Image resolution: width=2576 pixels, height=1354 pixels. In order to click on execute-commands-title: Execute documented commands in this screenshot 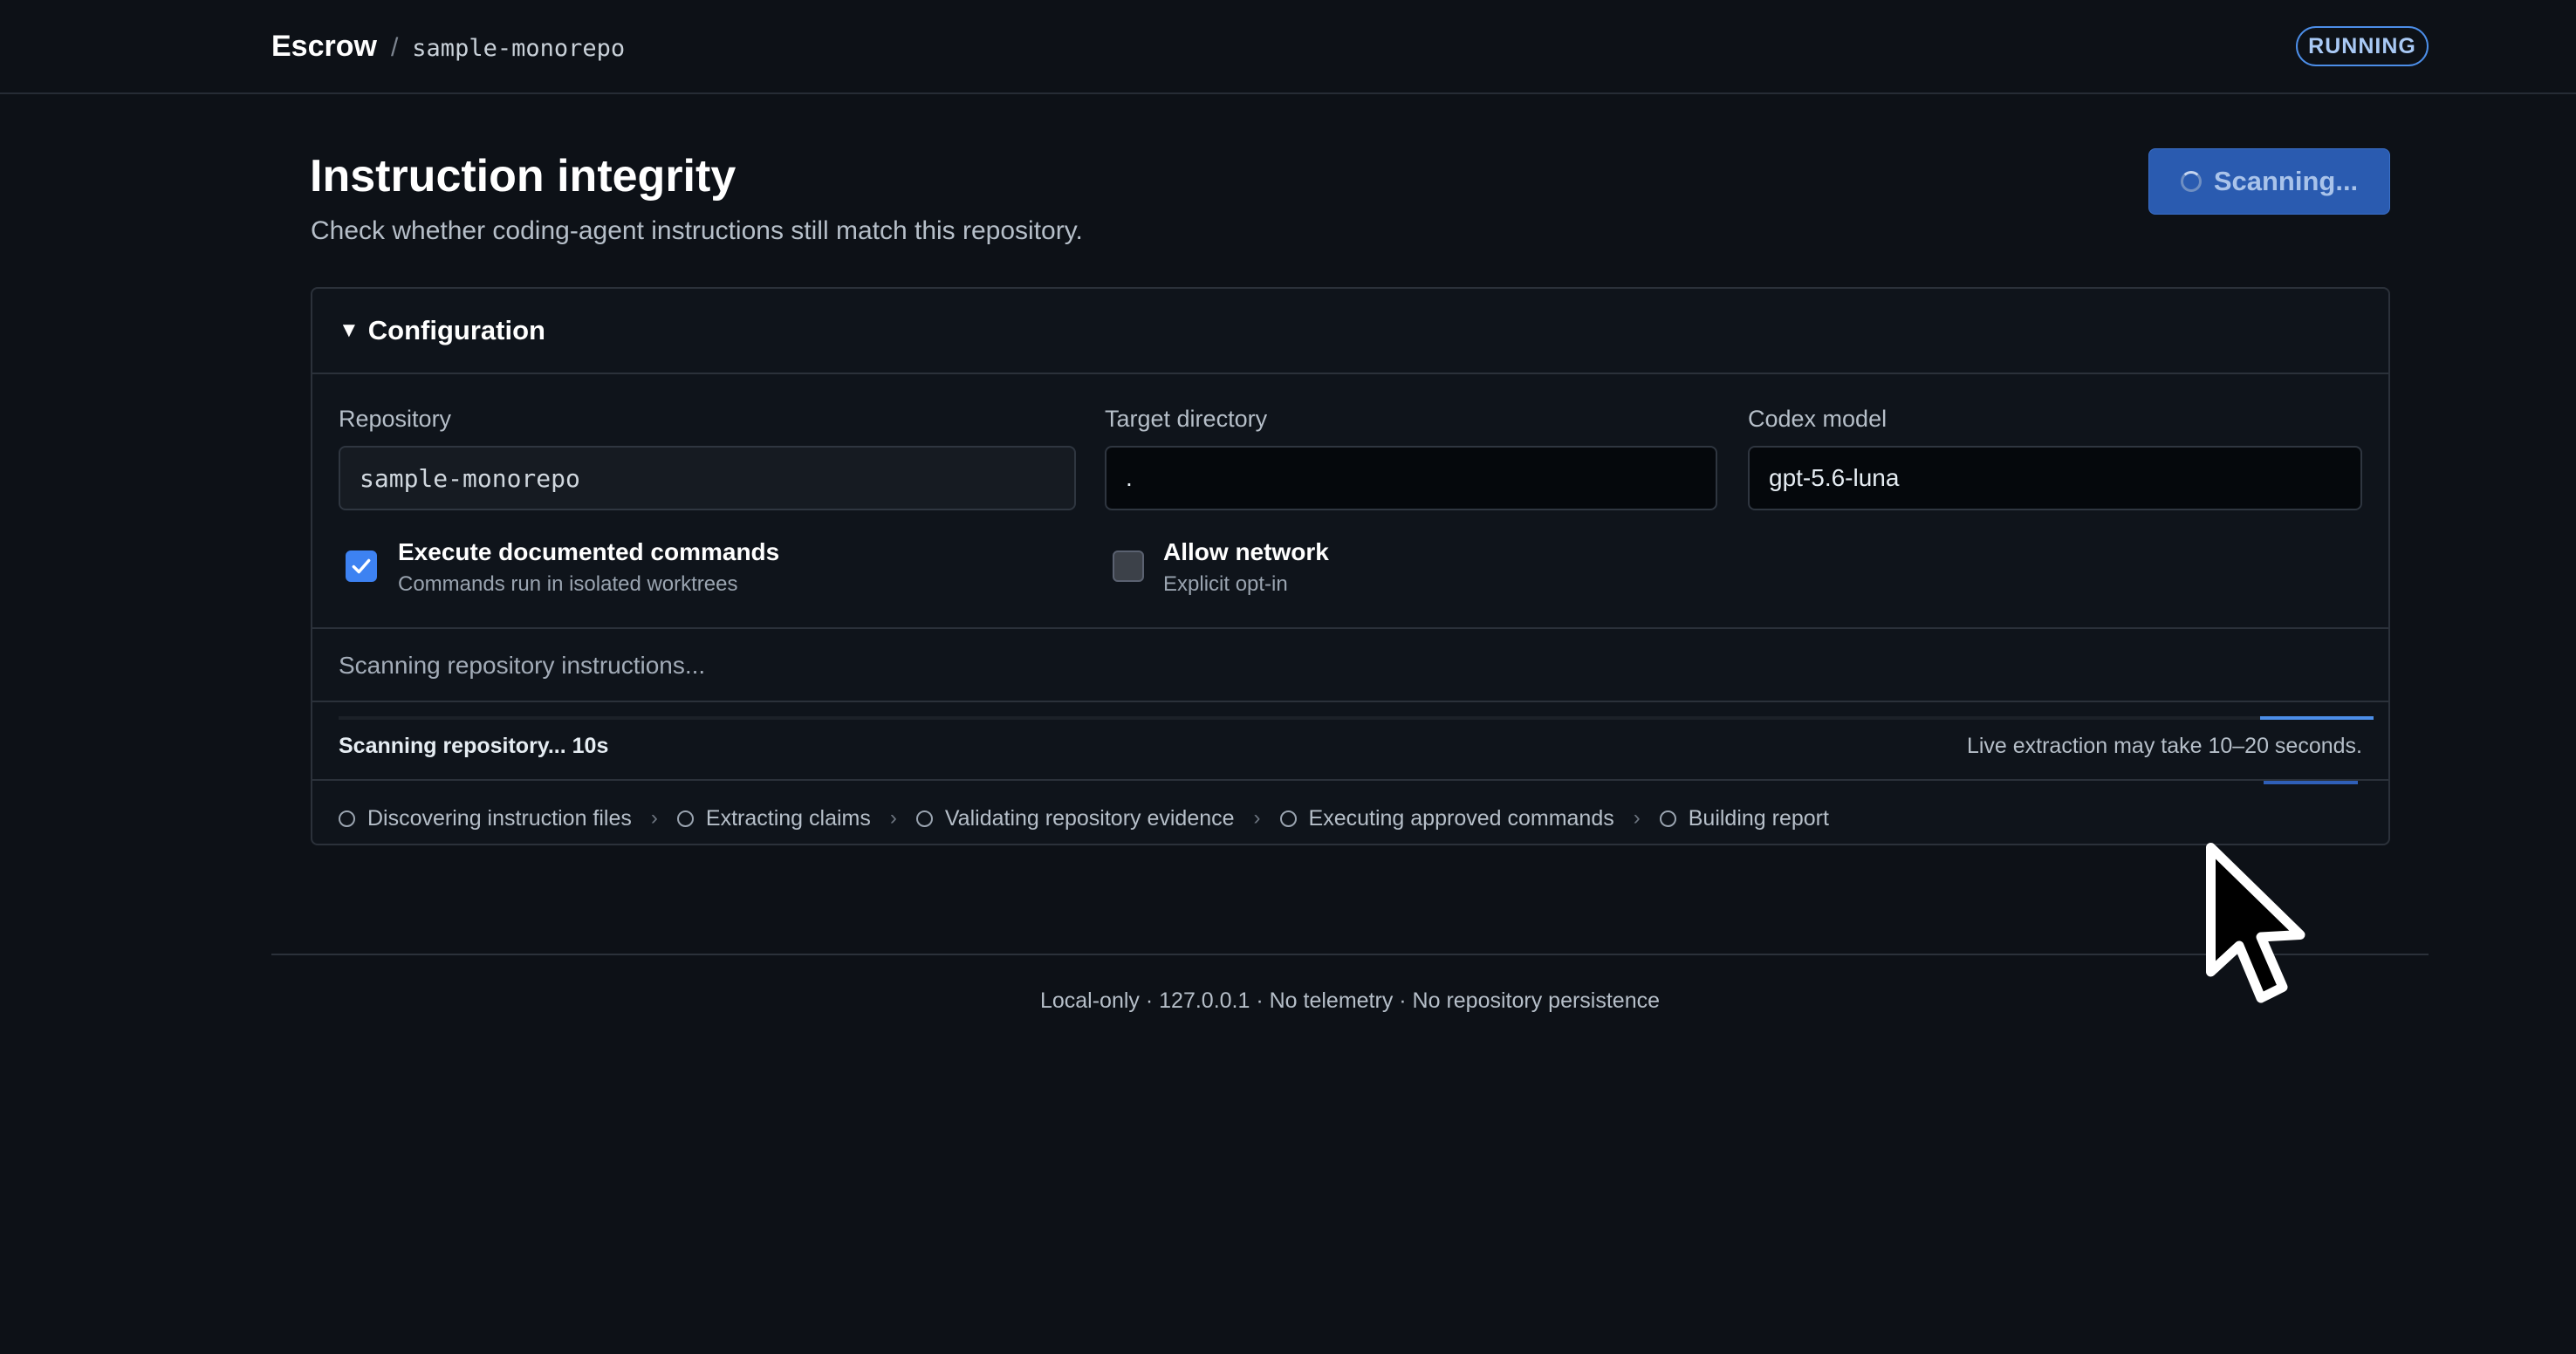, I will do `click(589, 552)`.